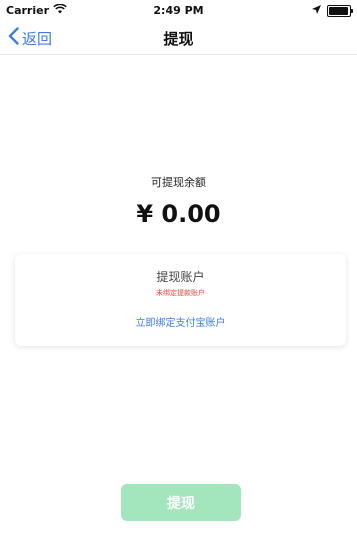  Describe the element at coordinates (340, 10) in the screenshot. I see `battery-icon` at that location.